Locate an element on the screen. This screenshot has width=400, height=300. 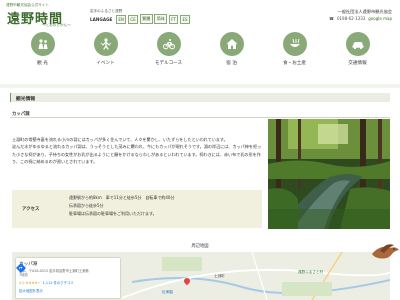
kappa-buchi-photo is located at coordinates (329, 174).